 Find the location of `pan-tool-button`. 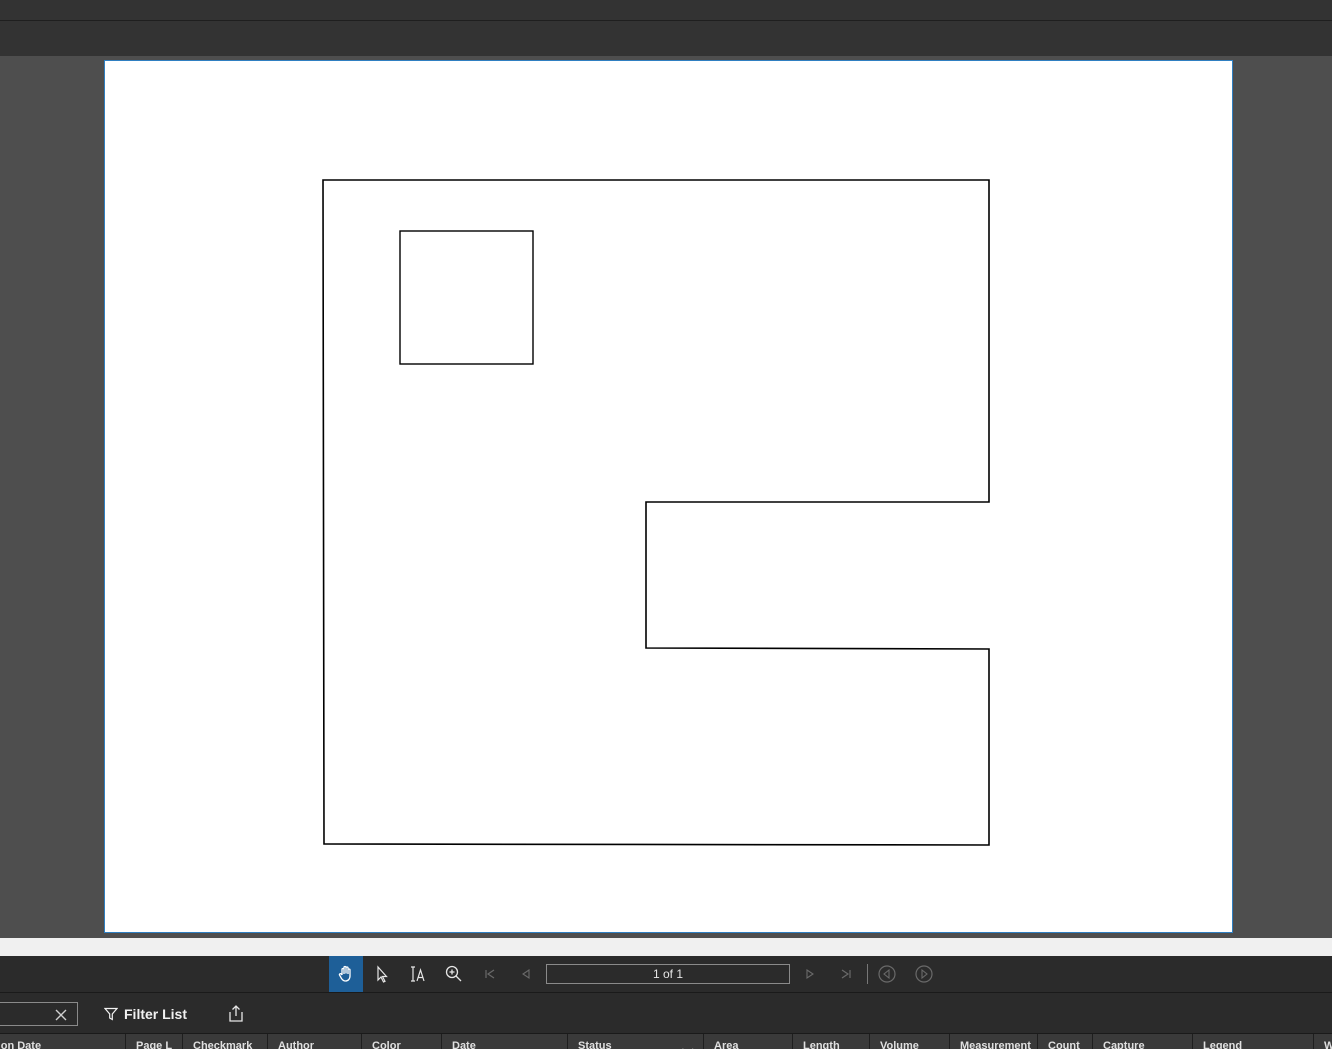

pan-tool-button is located at coordinates (346, 974).